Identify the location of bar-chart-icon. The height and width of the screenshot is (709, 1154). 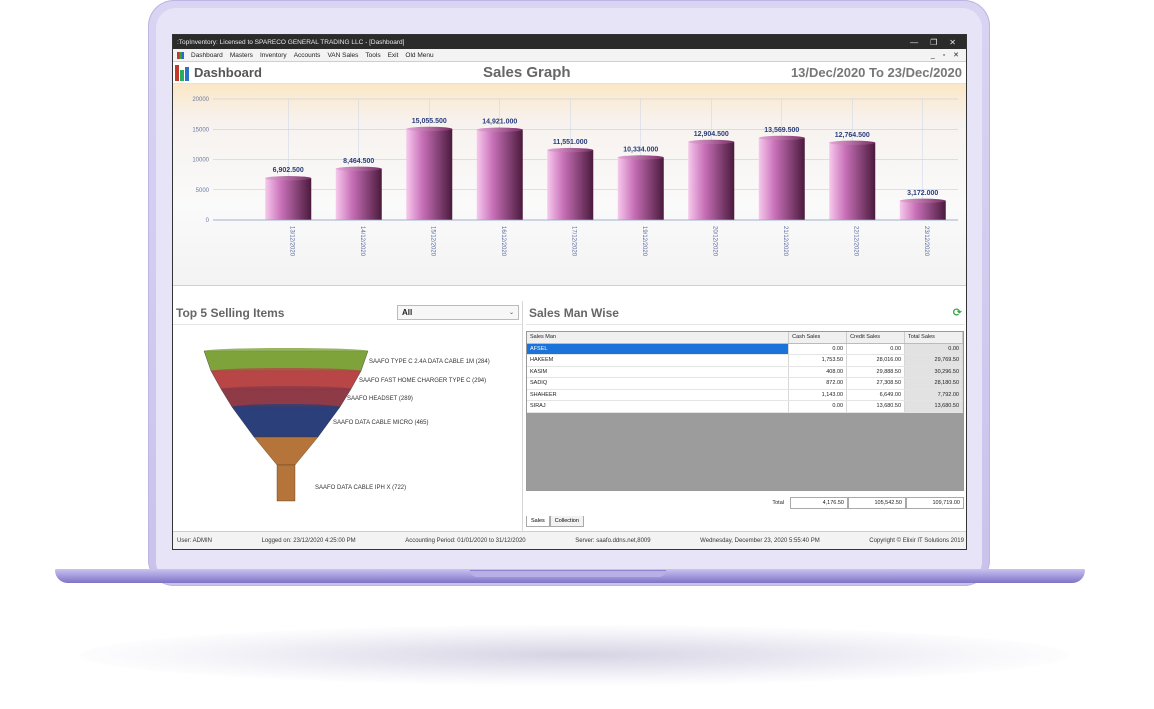
(182, 72).